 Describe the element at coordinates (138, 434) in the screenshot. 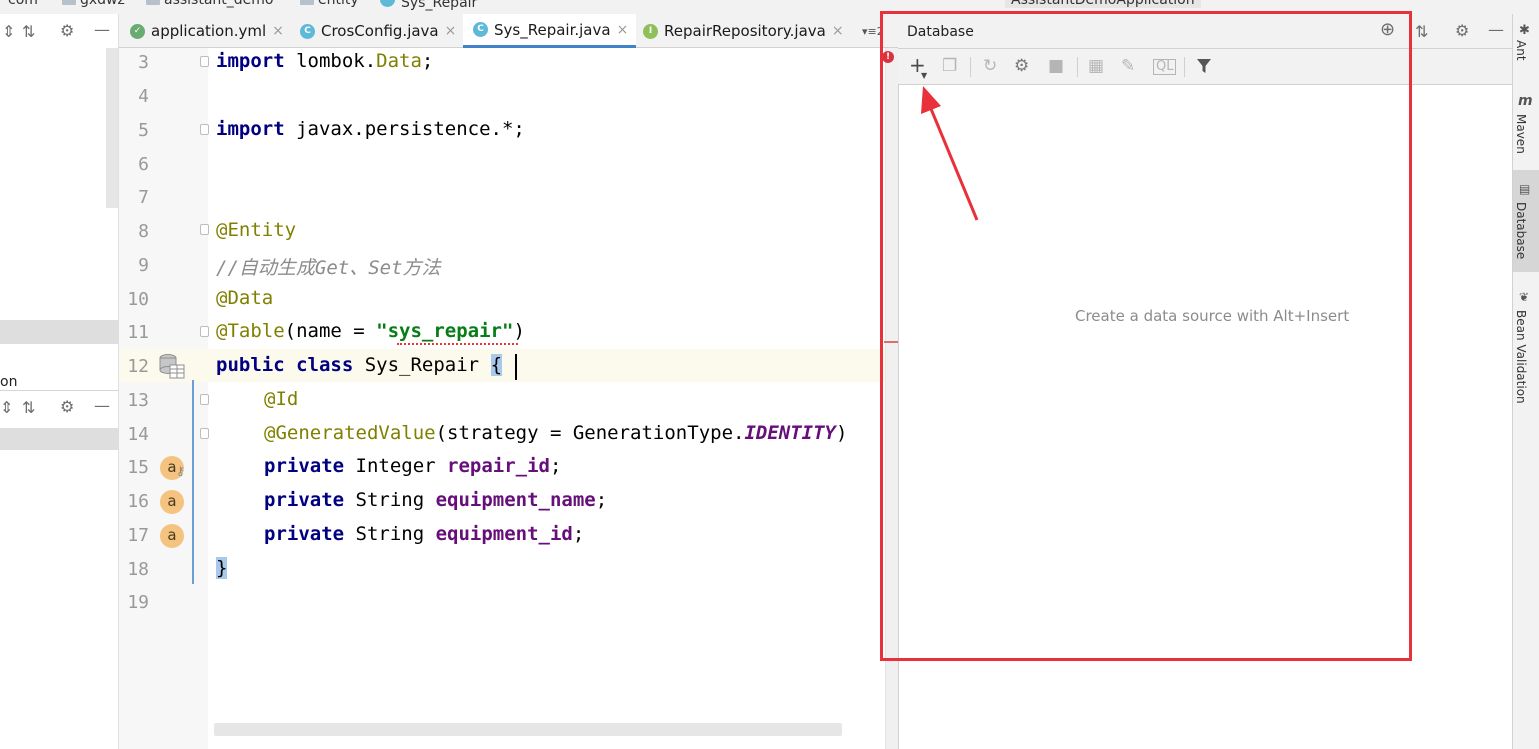

I see `line-number: 14` at that location.